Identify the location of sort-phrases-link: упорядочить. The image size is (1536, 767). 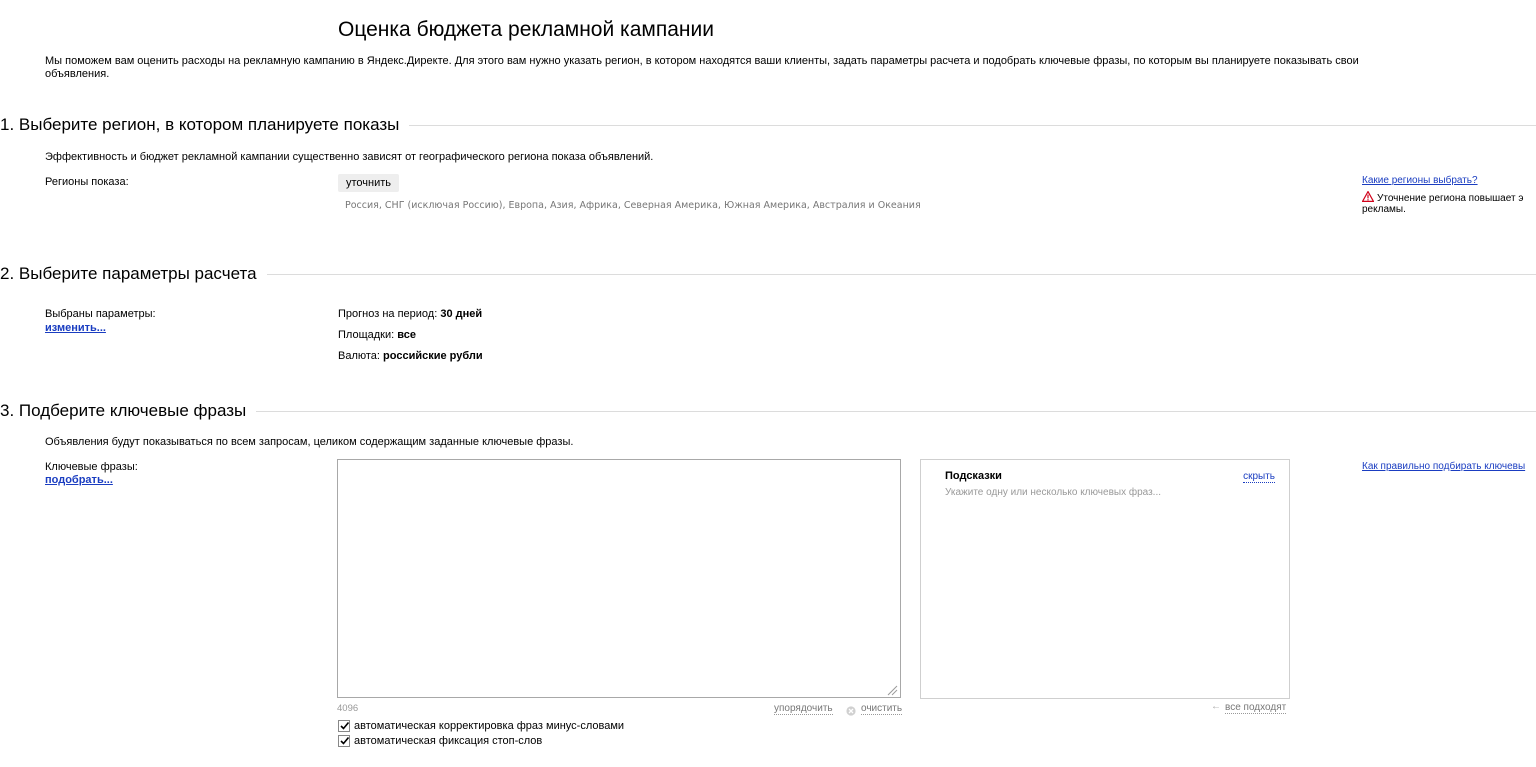
(803, 709).